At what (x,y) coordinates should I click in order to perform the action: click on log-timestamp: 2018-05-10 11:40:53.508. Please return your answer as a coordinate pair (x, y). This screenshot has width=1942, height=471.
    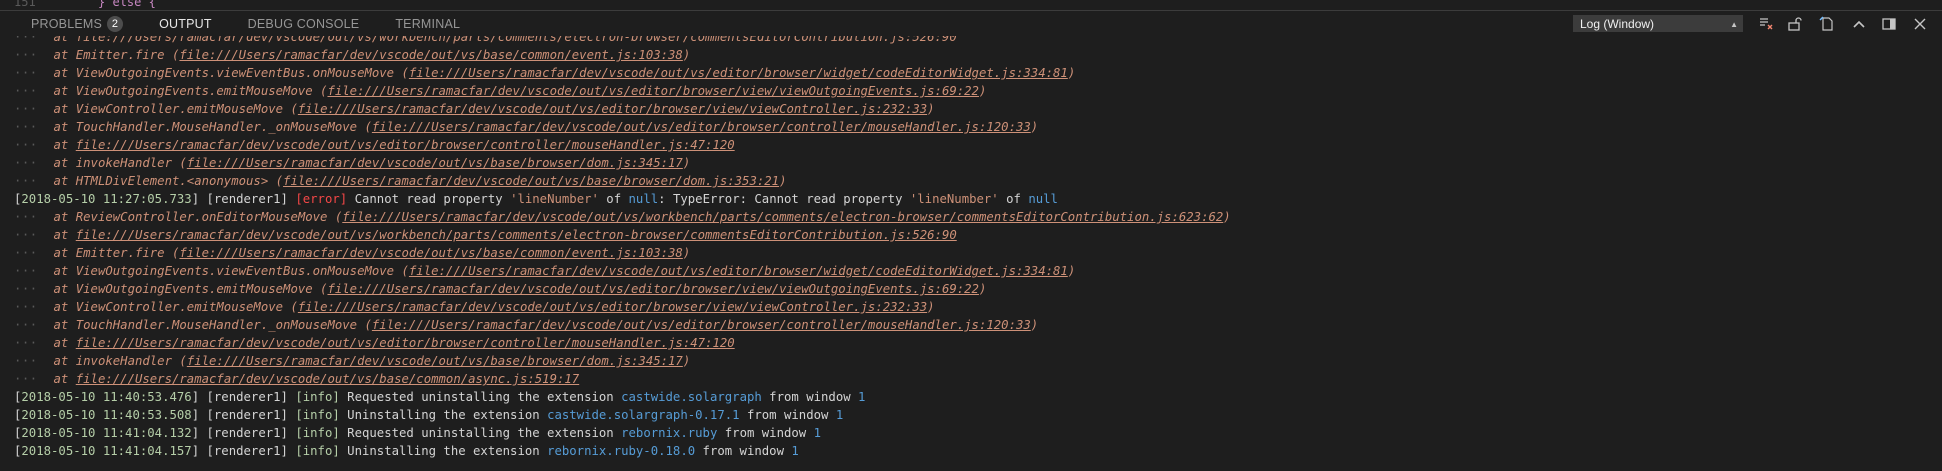
    Looking at the image, I should click on (106, 415).